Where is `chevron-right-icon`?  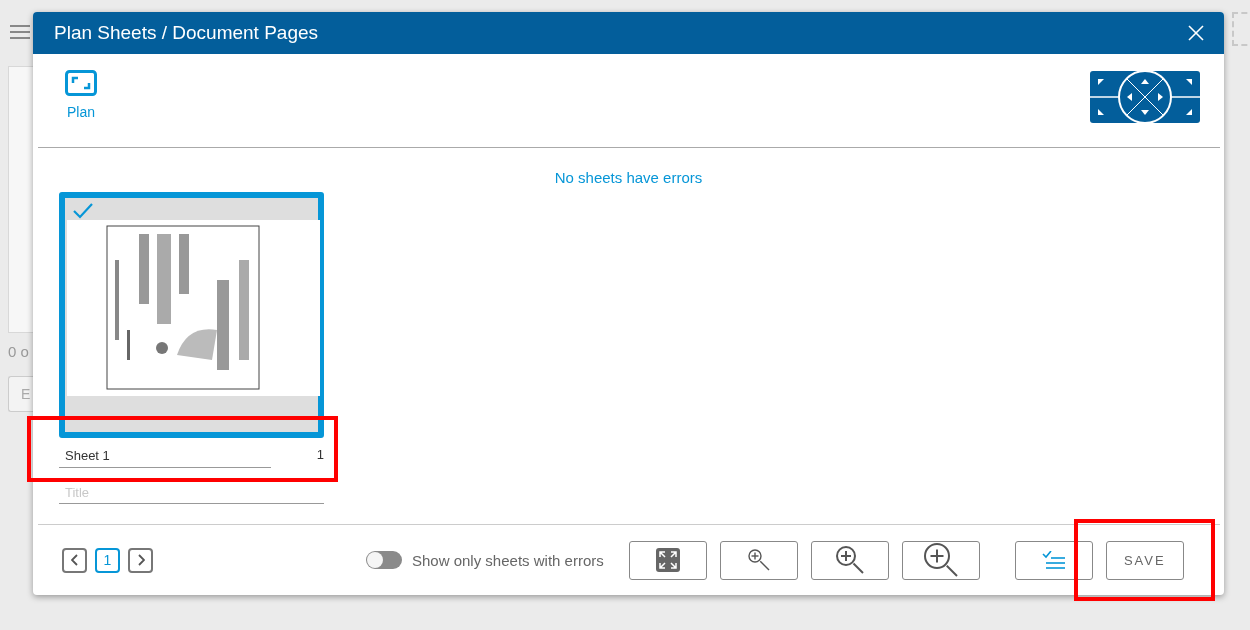
chevron-right-icon is located at coordinates (140, 560).